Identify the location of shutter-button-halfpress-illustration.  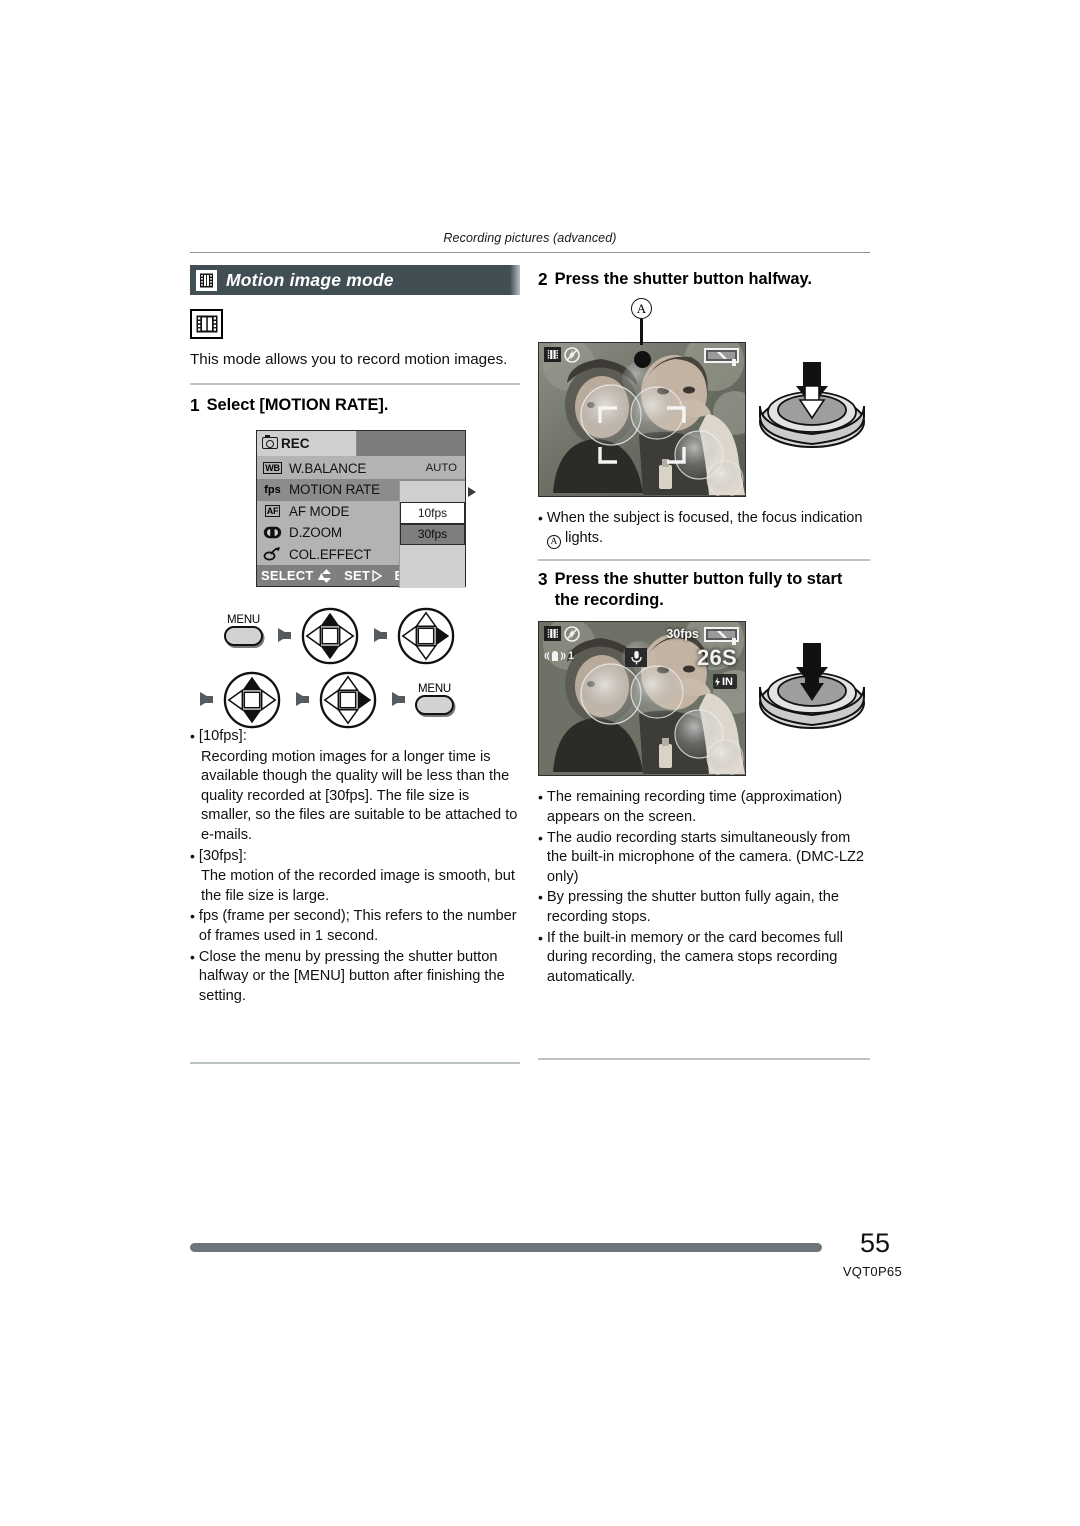
(811, 406).